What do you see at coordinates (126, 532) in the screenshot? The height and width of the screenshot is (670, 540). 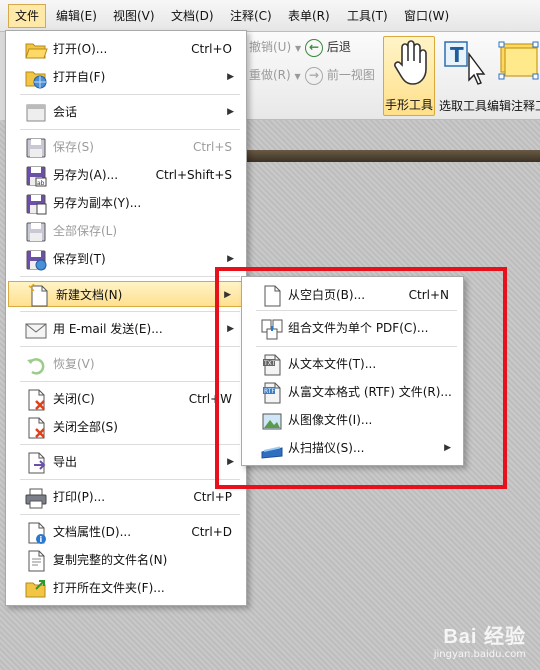 I see `file-menu-item: i 文档属性(D)... Ctrl+D` at bounding box center [126, 532].